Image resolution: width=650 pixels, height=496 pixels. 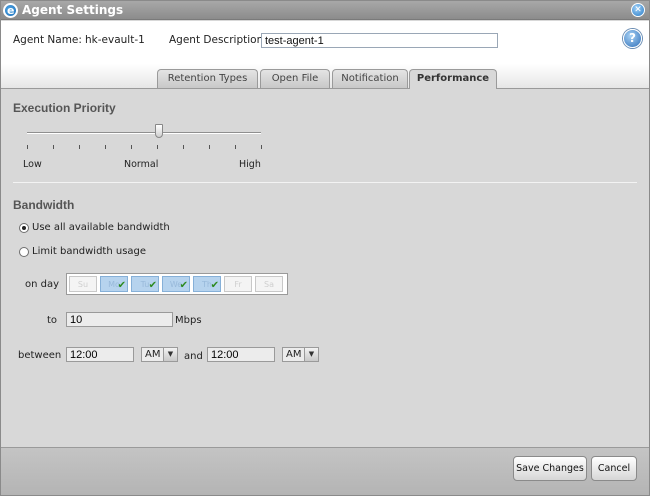 I want to click on day-tuesday: Tu ✔, so click(x=145, y=284).